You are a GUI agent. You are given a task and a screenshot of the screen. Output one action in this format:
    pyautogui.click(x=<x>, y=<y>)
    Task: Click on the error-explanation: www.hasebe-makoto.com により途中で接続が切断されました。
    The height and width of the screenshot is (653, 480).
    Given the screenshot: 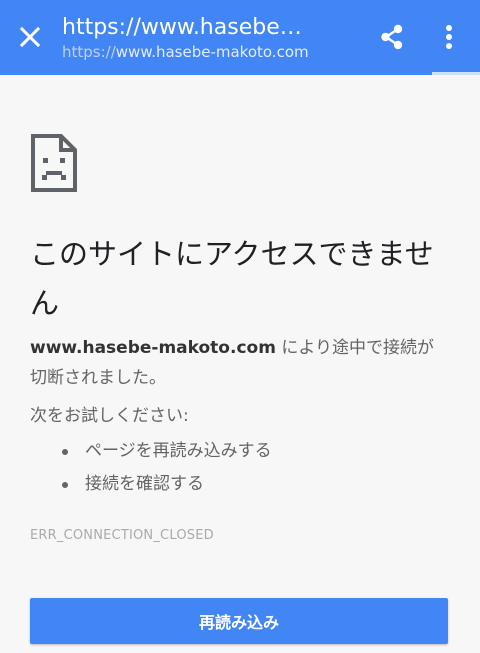 What is the action you would take?
    pyautogui.click(x=240, y=363)
    